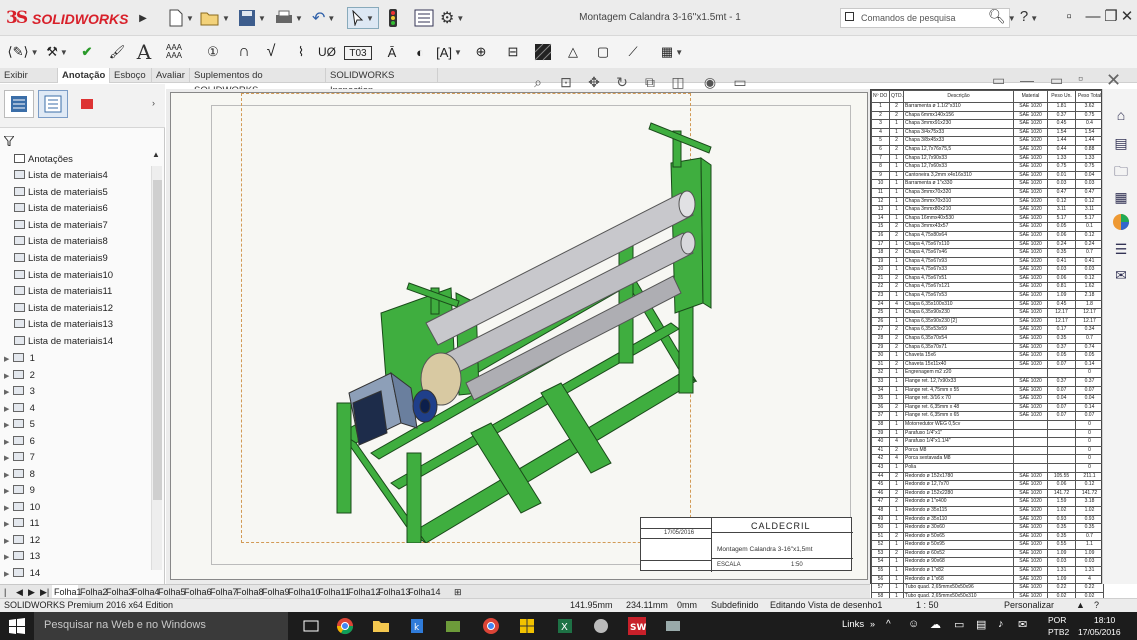  Describe the element at coordinates (987, 192) in the screenshot. I see `bom-row: 11 1 Chapa 3mmx70x320 SAE 1020 0.47 0.47` at that location.